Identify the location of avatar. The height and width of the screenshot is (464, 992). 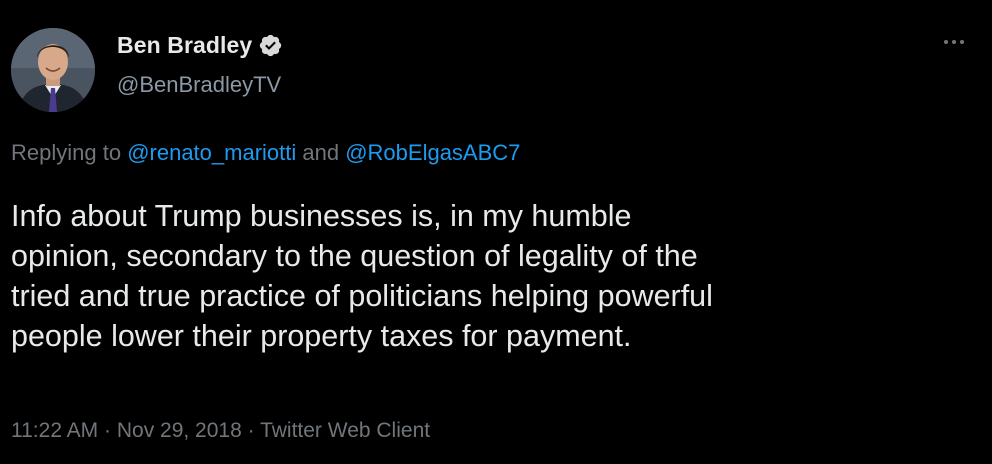
(53, 70).